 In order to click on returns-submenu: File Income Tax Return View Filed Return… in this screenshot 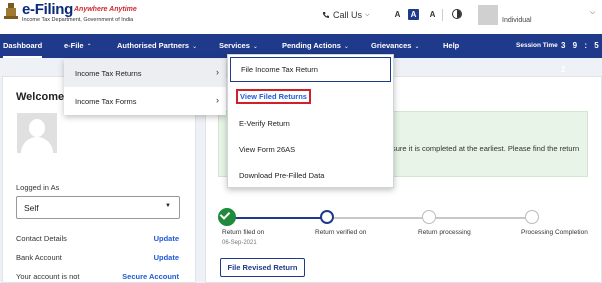, I will do `click(310, 121)`.